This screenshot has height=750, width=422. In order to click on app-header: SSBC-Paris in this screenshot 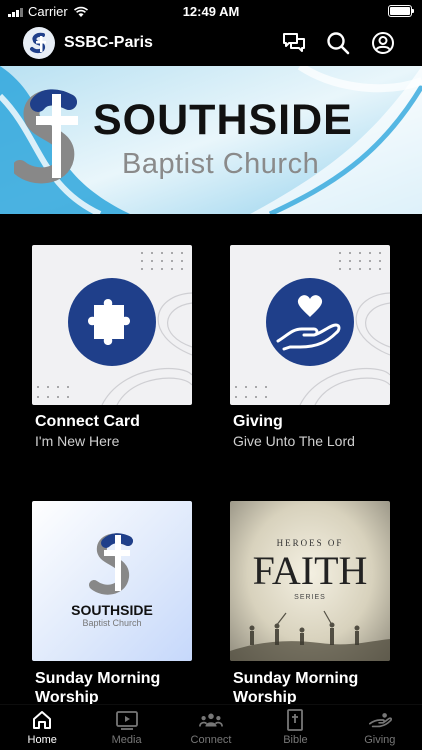, I will do `click(211, 44)`.